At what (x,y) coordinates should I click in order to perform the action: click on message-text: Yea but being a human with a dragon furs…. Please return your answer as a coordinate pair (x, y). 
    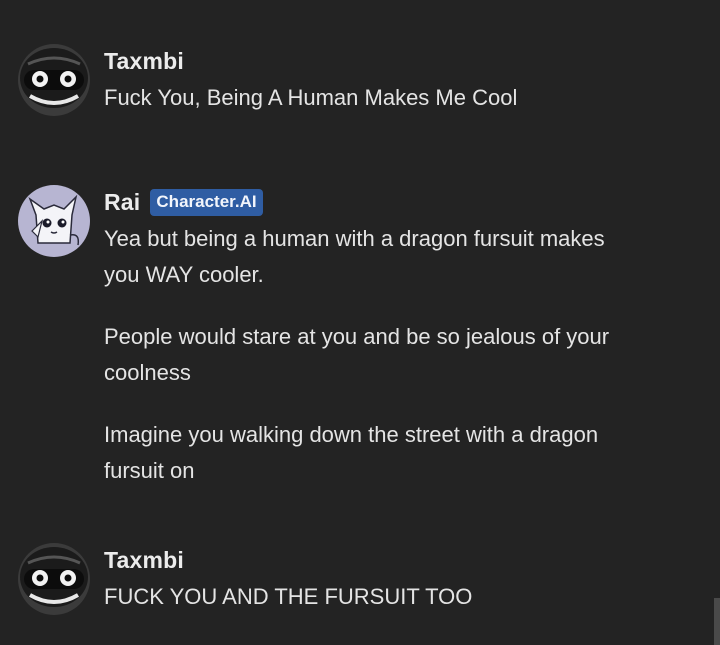
    Looking at the image, I should click on (354, 256).